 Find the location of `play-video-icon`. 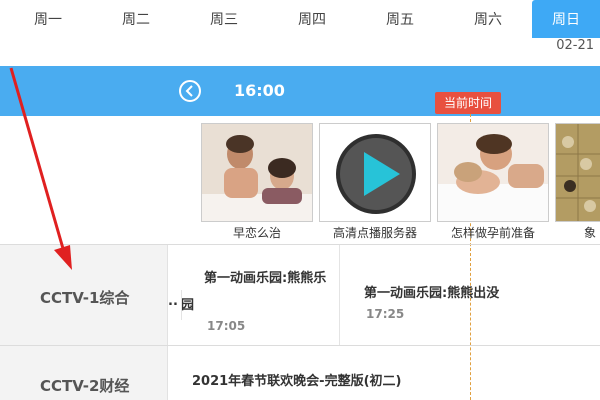

play-video-icon is located at coordinates (375, 172).